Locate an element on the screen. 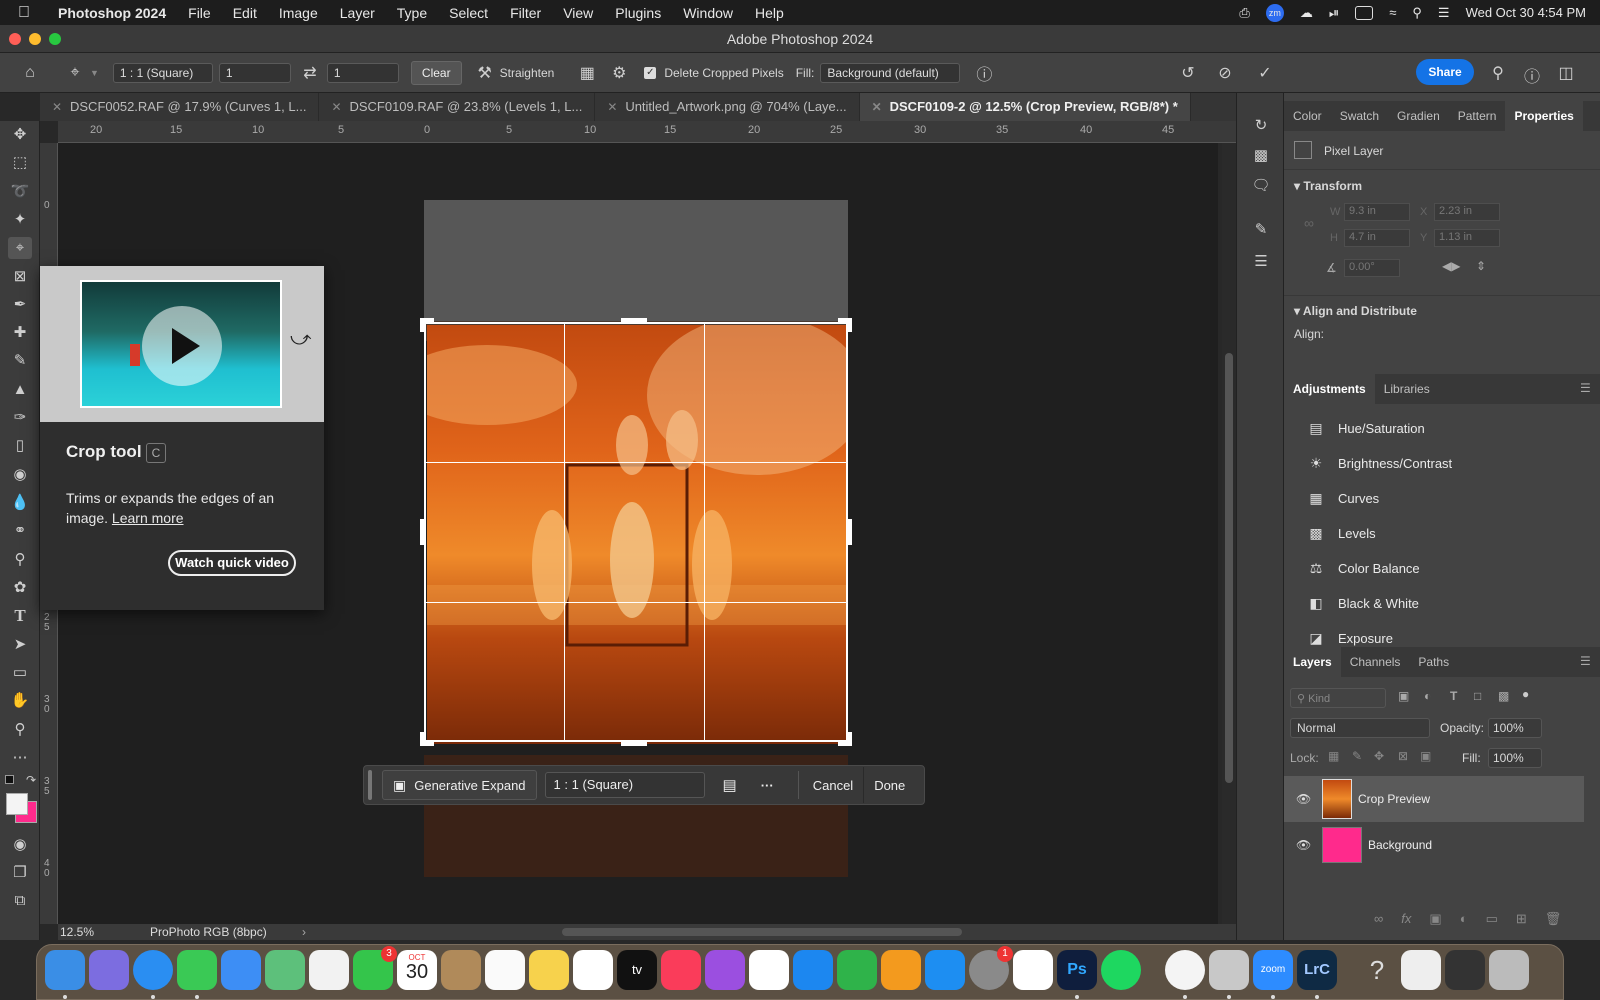 The image size is (1600, 1000). type-tool-icon: T is located at coordinates (20, 616).